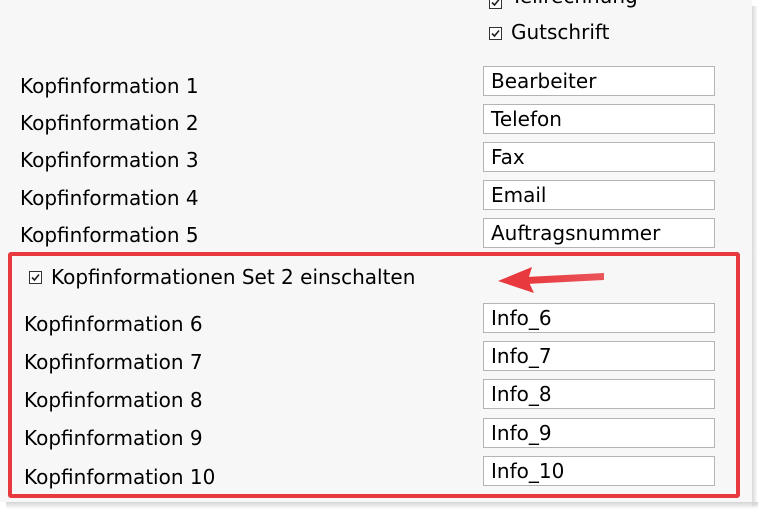 Image resolution: width=777 pixels, height=524 pixels. What do you see at coordinates (574, 4) in the screenshot?
I see `partial-checkbox-label: Teilrechnung` at bounding box center [574, 4].